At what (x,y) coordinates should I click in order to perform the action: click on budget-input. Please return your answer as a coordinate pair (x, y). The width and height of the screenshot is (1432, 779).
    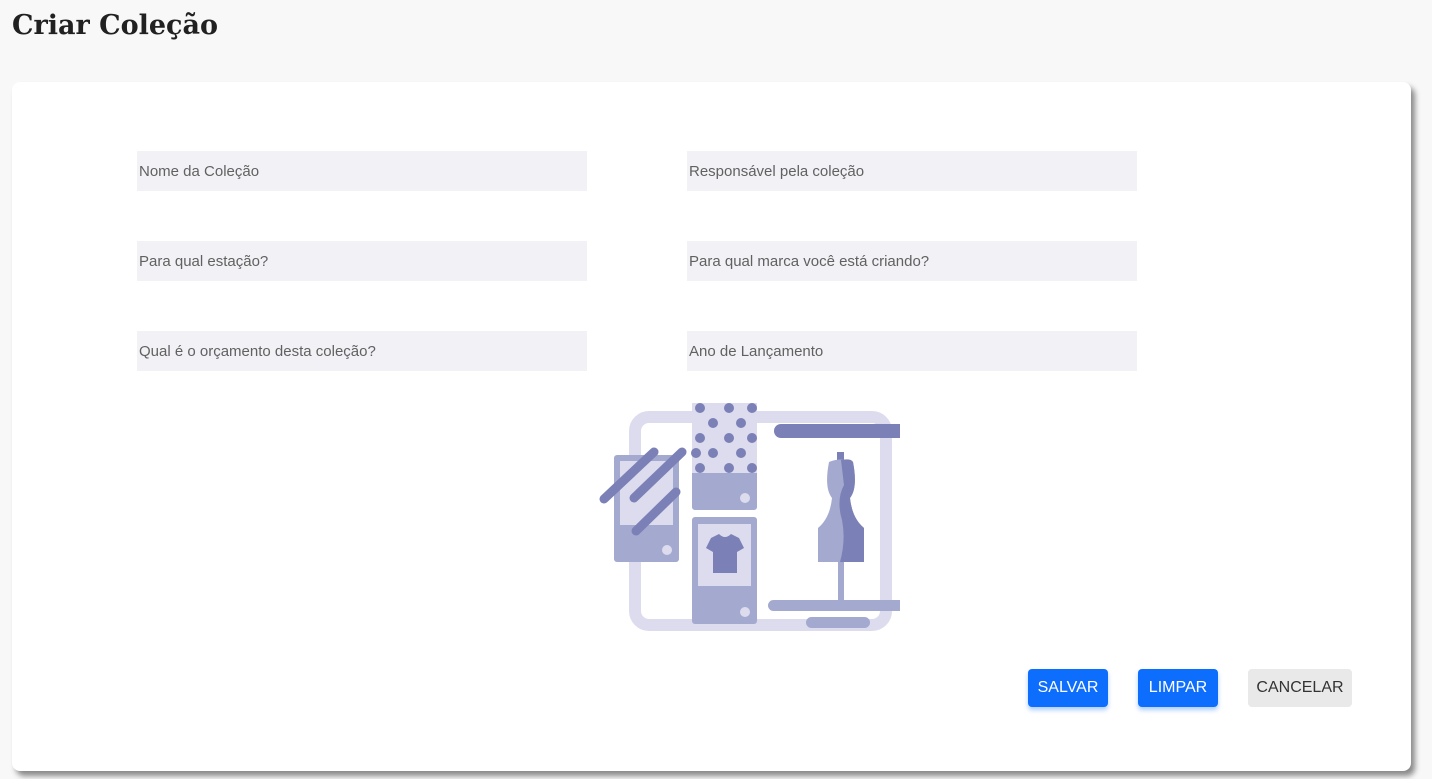
    Looking at the image, I should click on (362, 351).